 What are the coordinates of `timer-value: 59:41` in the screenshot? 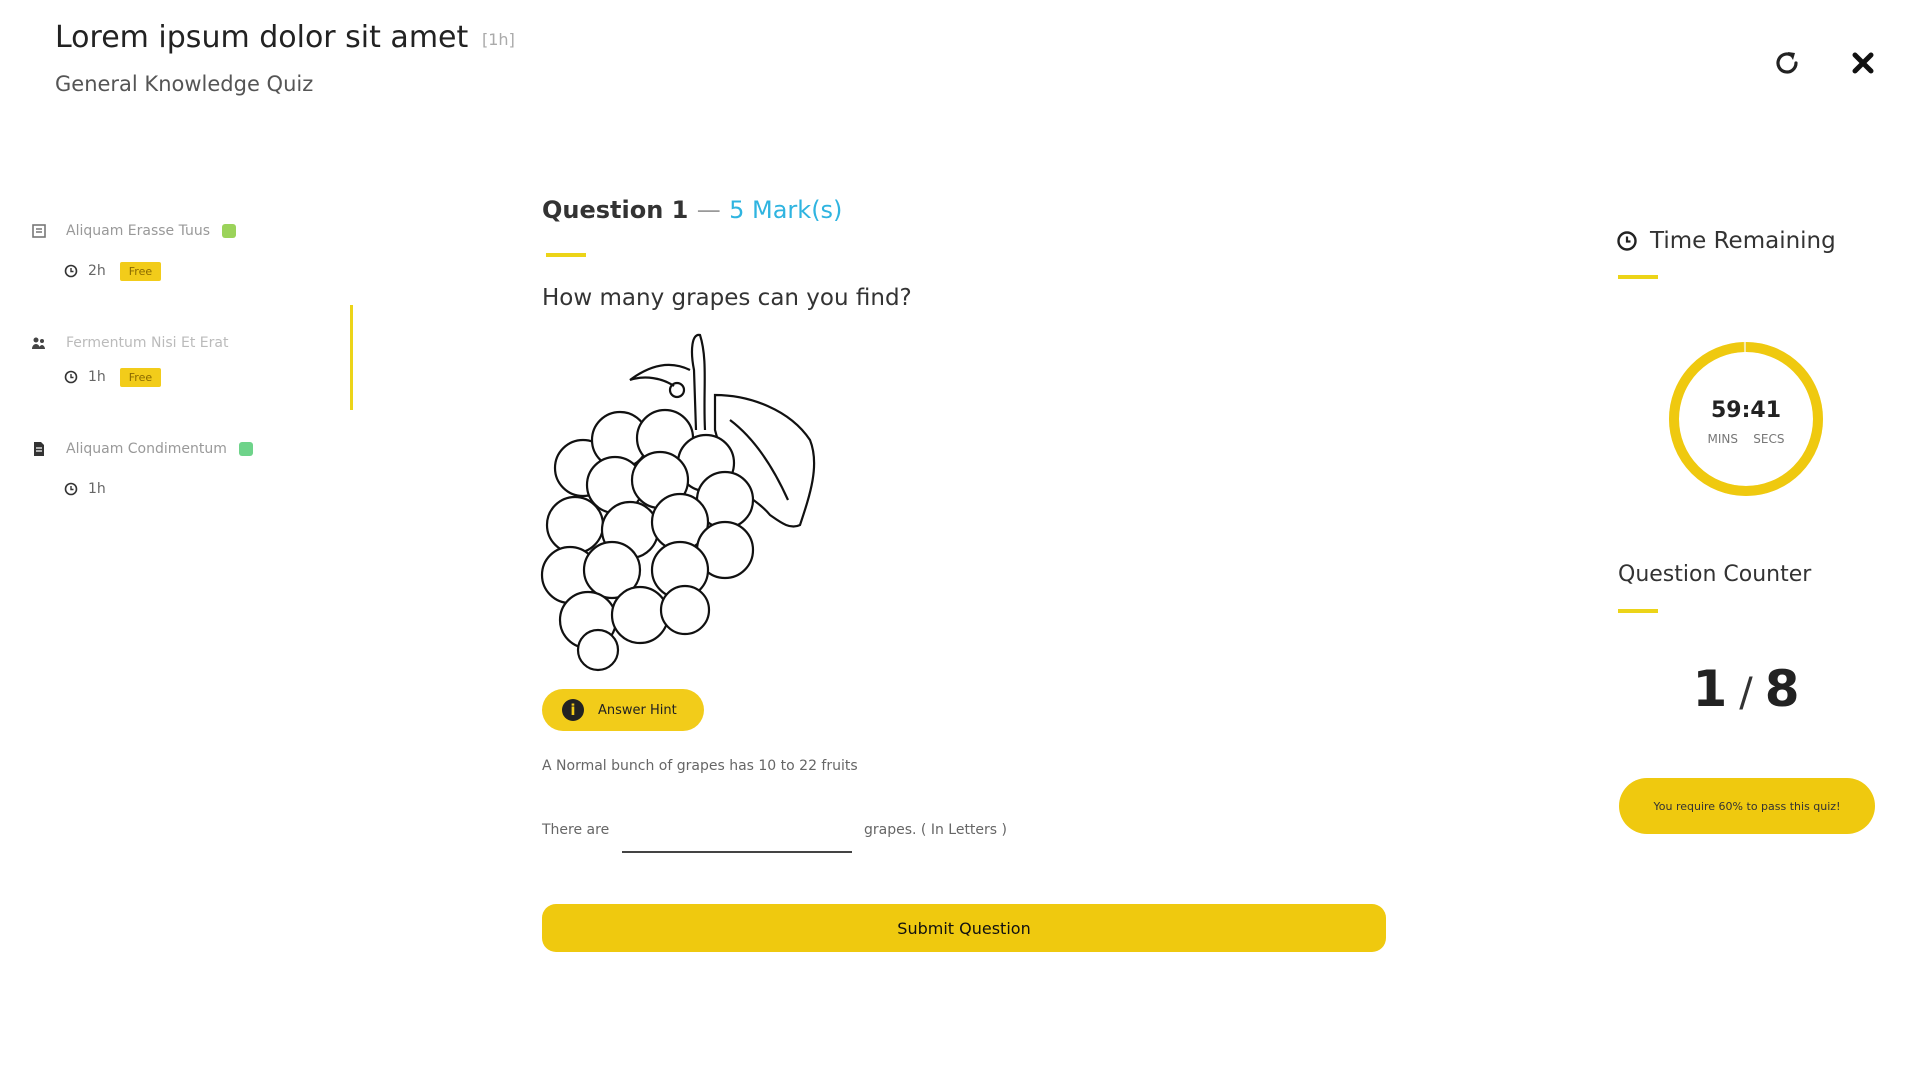 It's located at (1746, 410).